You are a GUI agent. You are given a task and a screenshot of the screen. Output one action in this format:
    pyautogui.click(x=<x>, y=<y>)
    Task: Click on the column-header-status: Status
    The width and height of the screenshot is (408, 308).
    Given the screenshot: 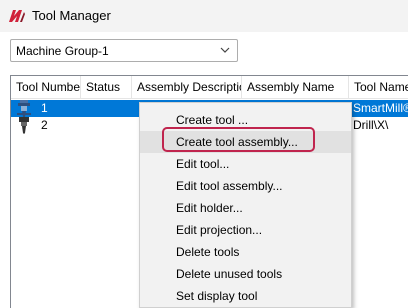 What is the action you would take?
    pyautogui.click(x=106, y=87)
    